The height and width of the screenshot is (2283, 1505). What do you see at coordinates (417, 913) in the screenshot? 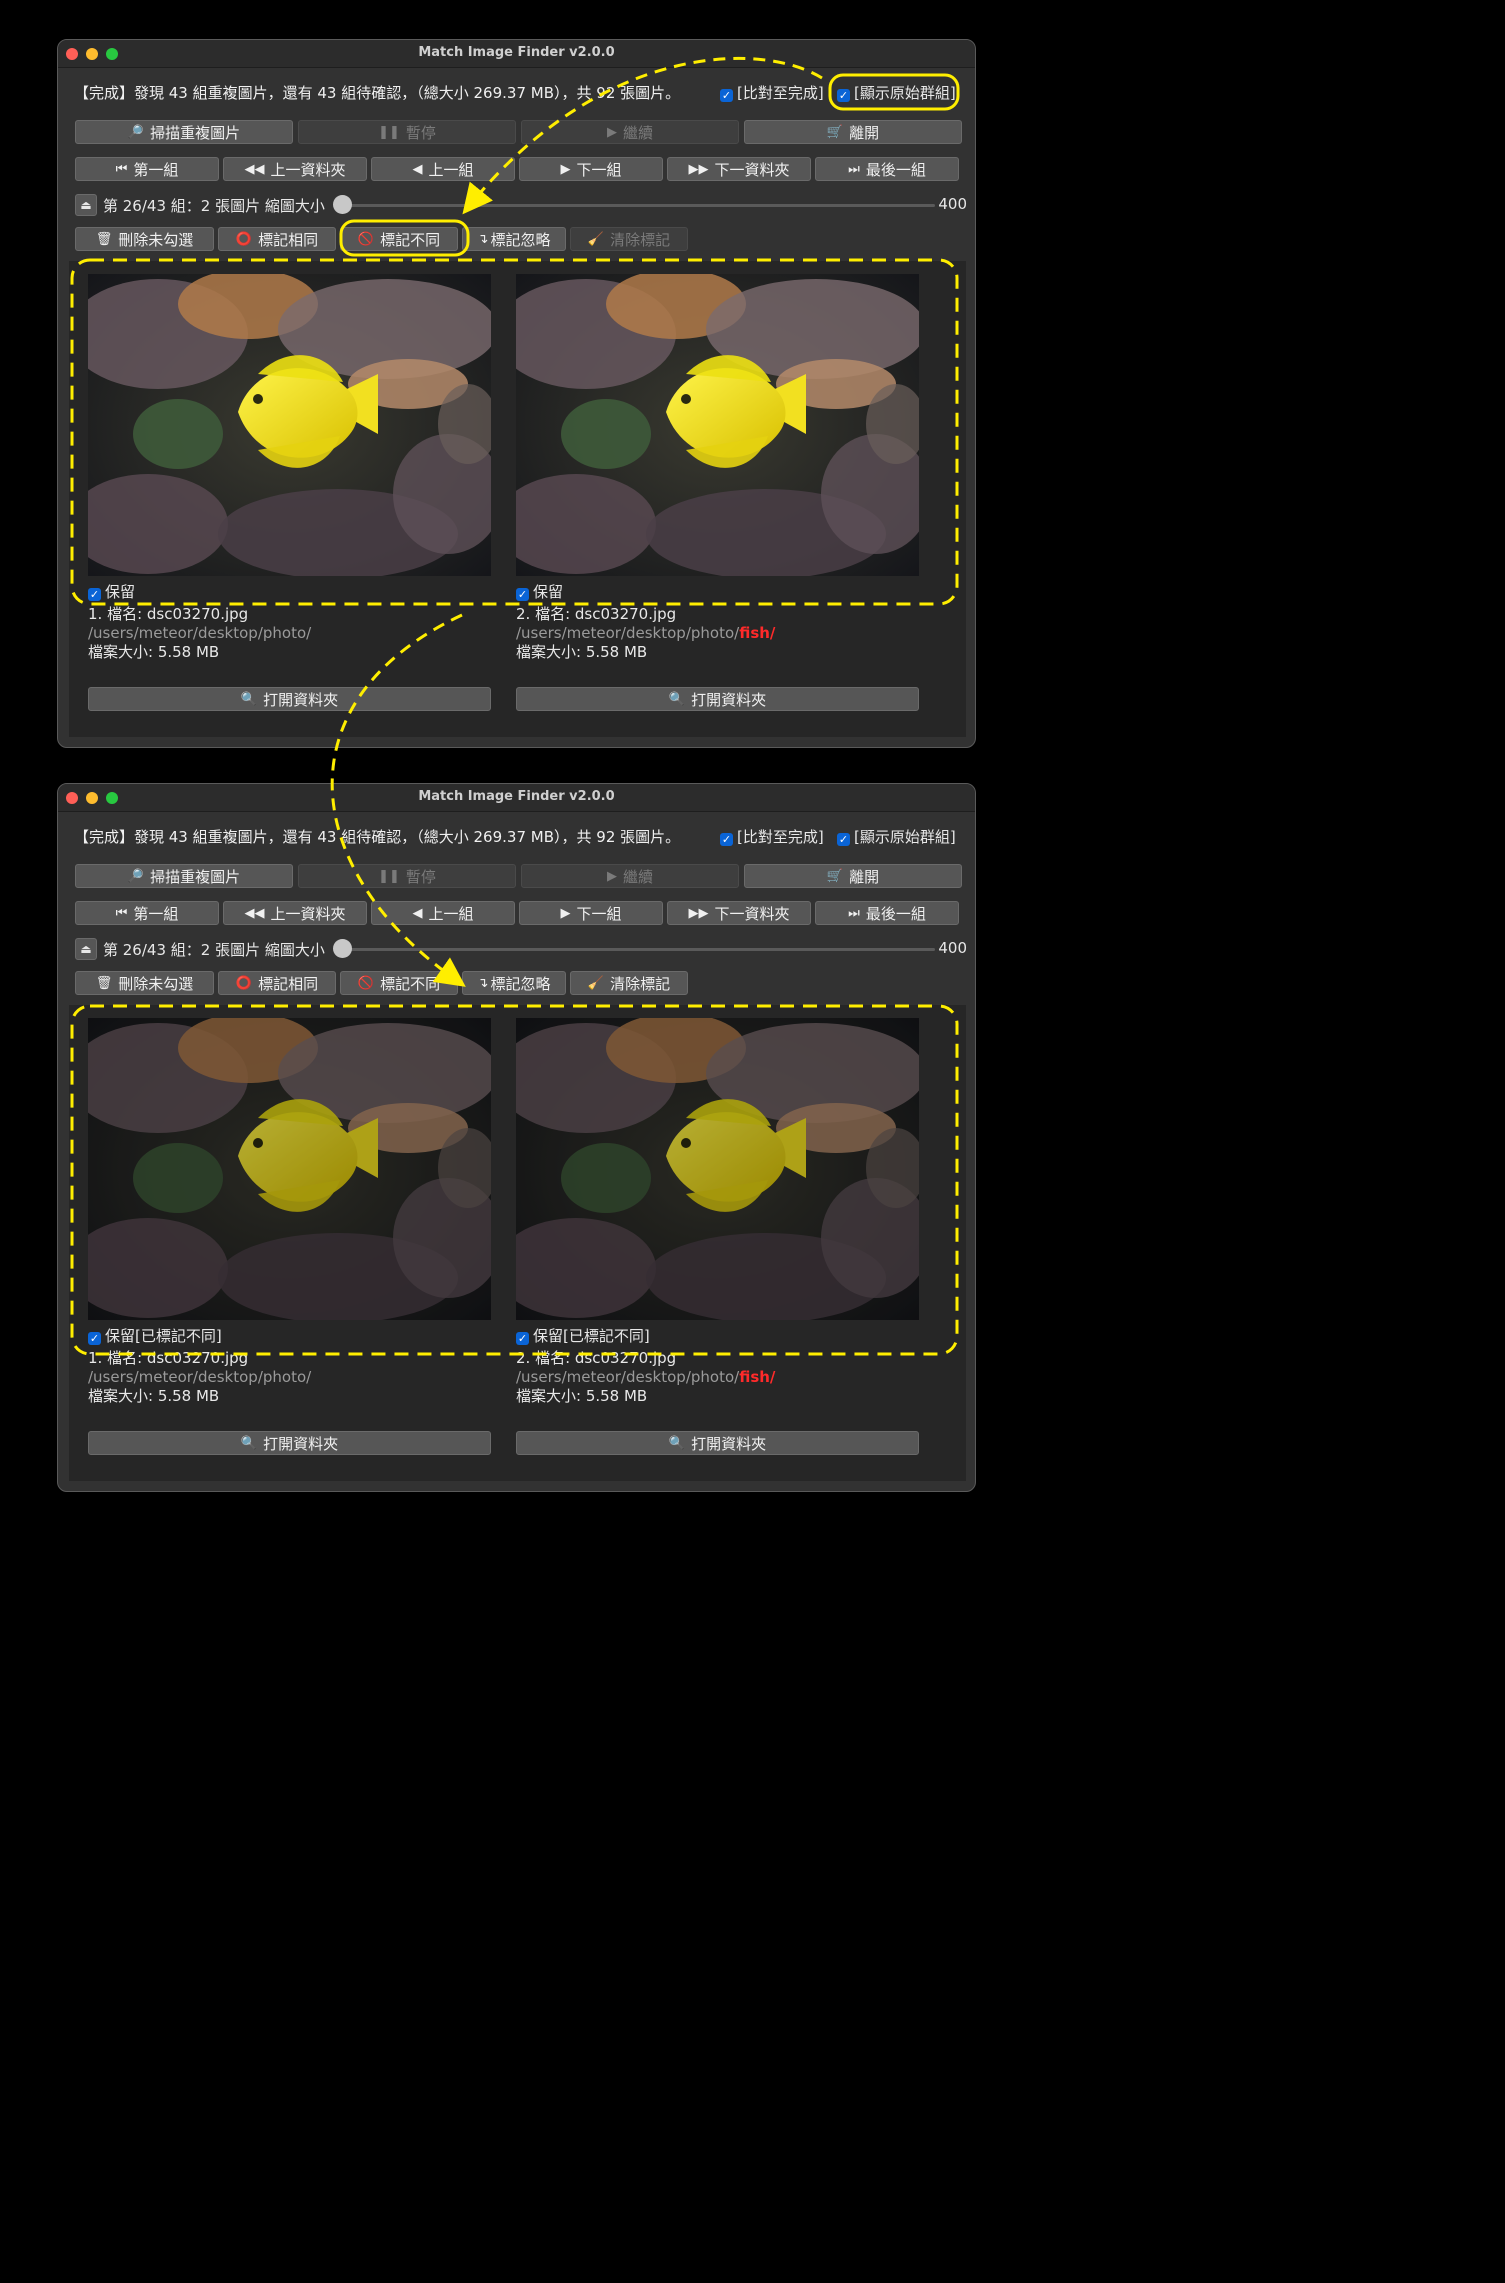
I see `triangle-left-icon: ◀` at bounding box center [417, 913].